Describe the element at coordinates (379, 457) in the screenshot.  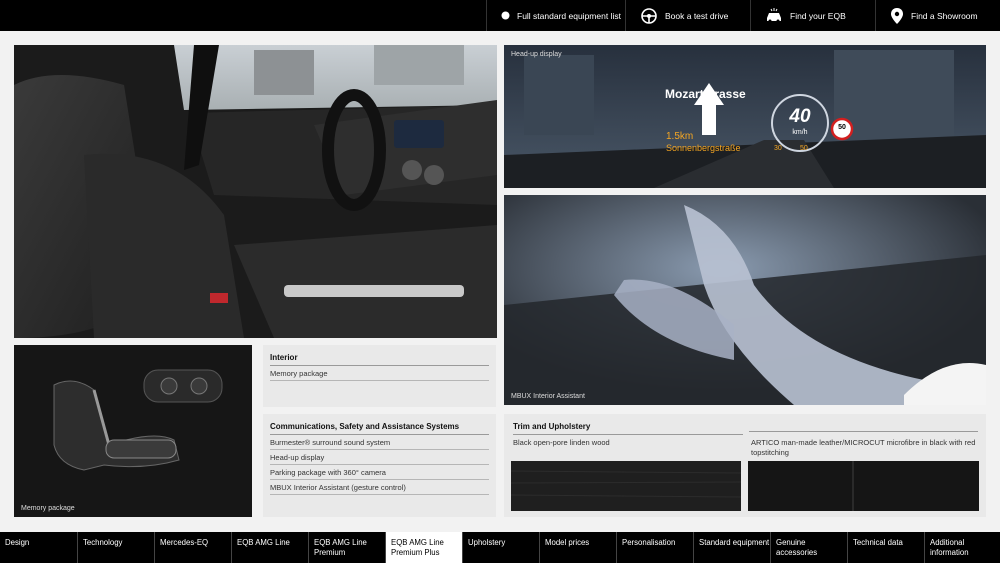
I see `communications-item: Head-up display` at that location.